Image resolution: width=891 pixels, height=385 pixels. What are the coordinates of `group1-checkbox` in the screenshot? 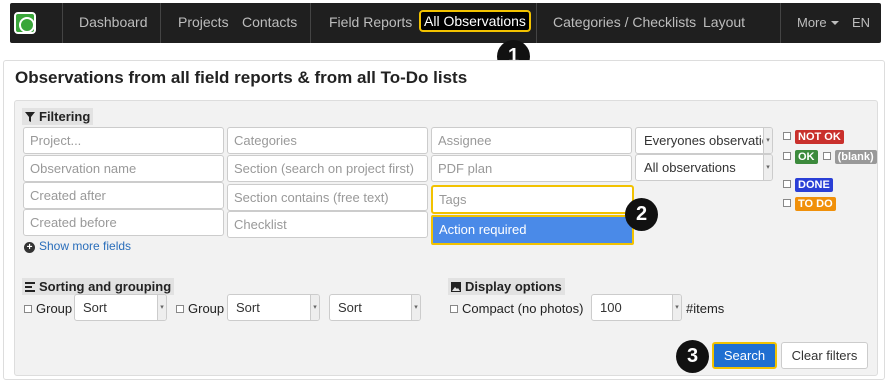 It's located at (28, 309).